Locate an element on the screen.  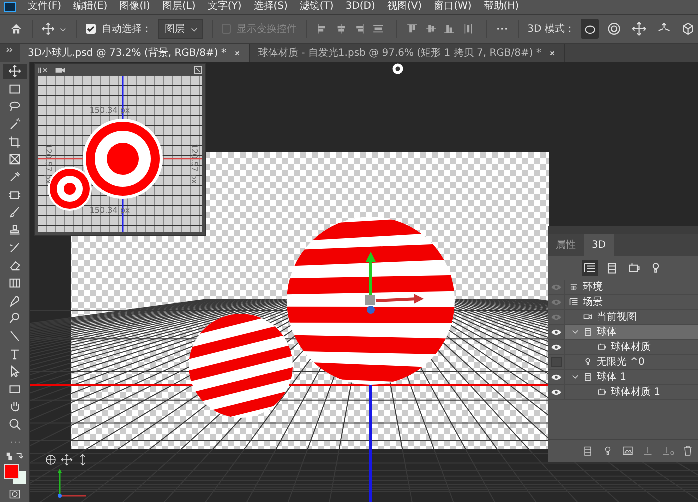
layer-label: 球体 is located at coordinates (607, 332).